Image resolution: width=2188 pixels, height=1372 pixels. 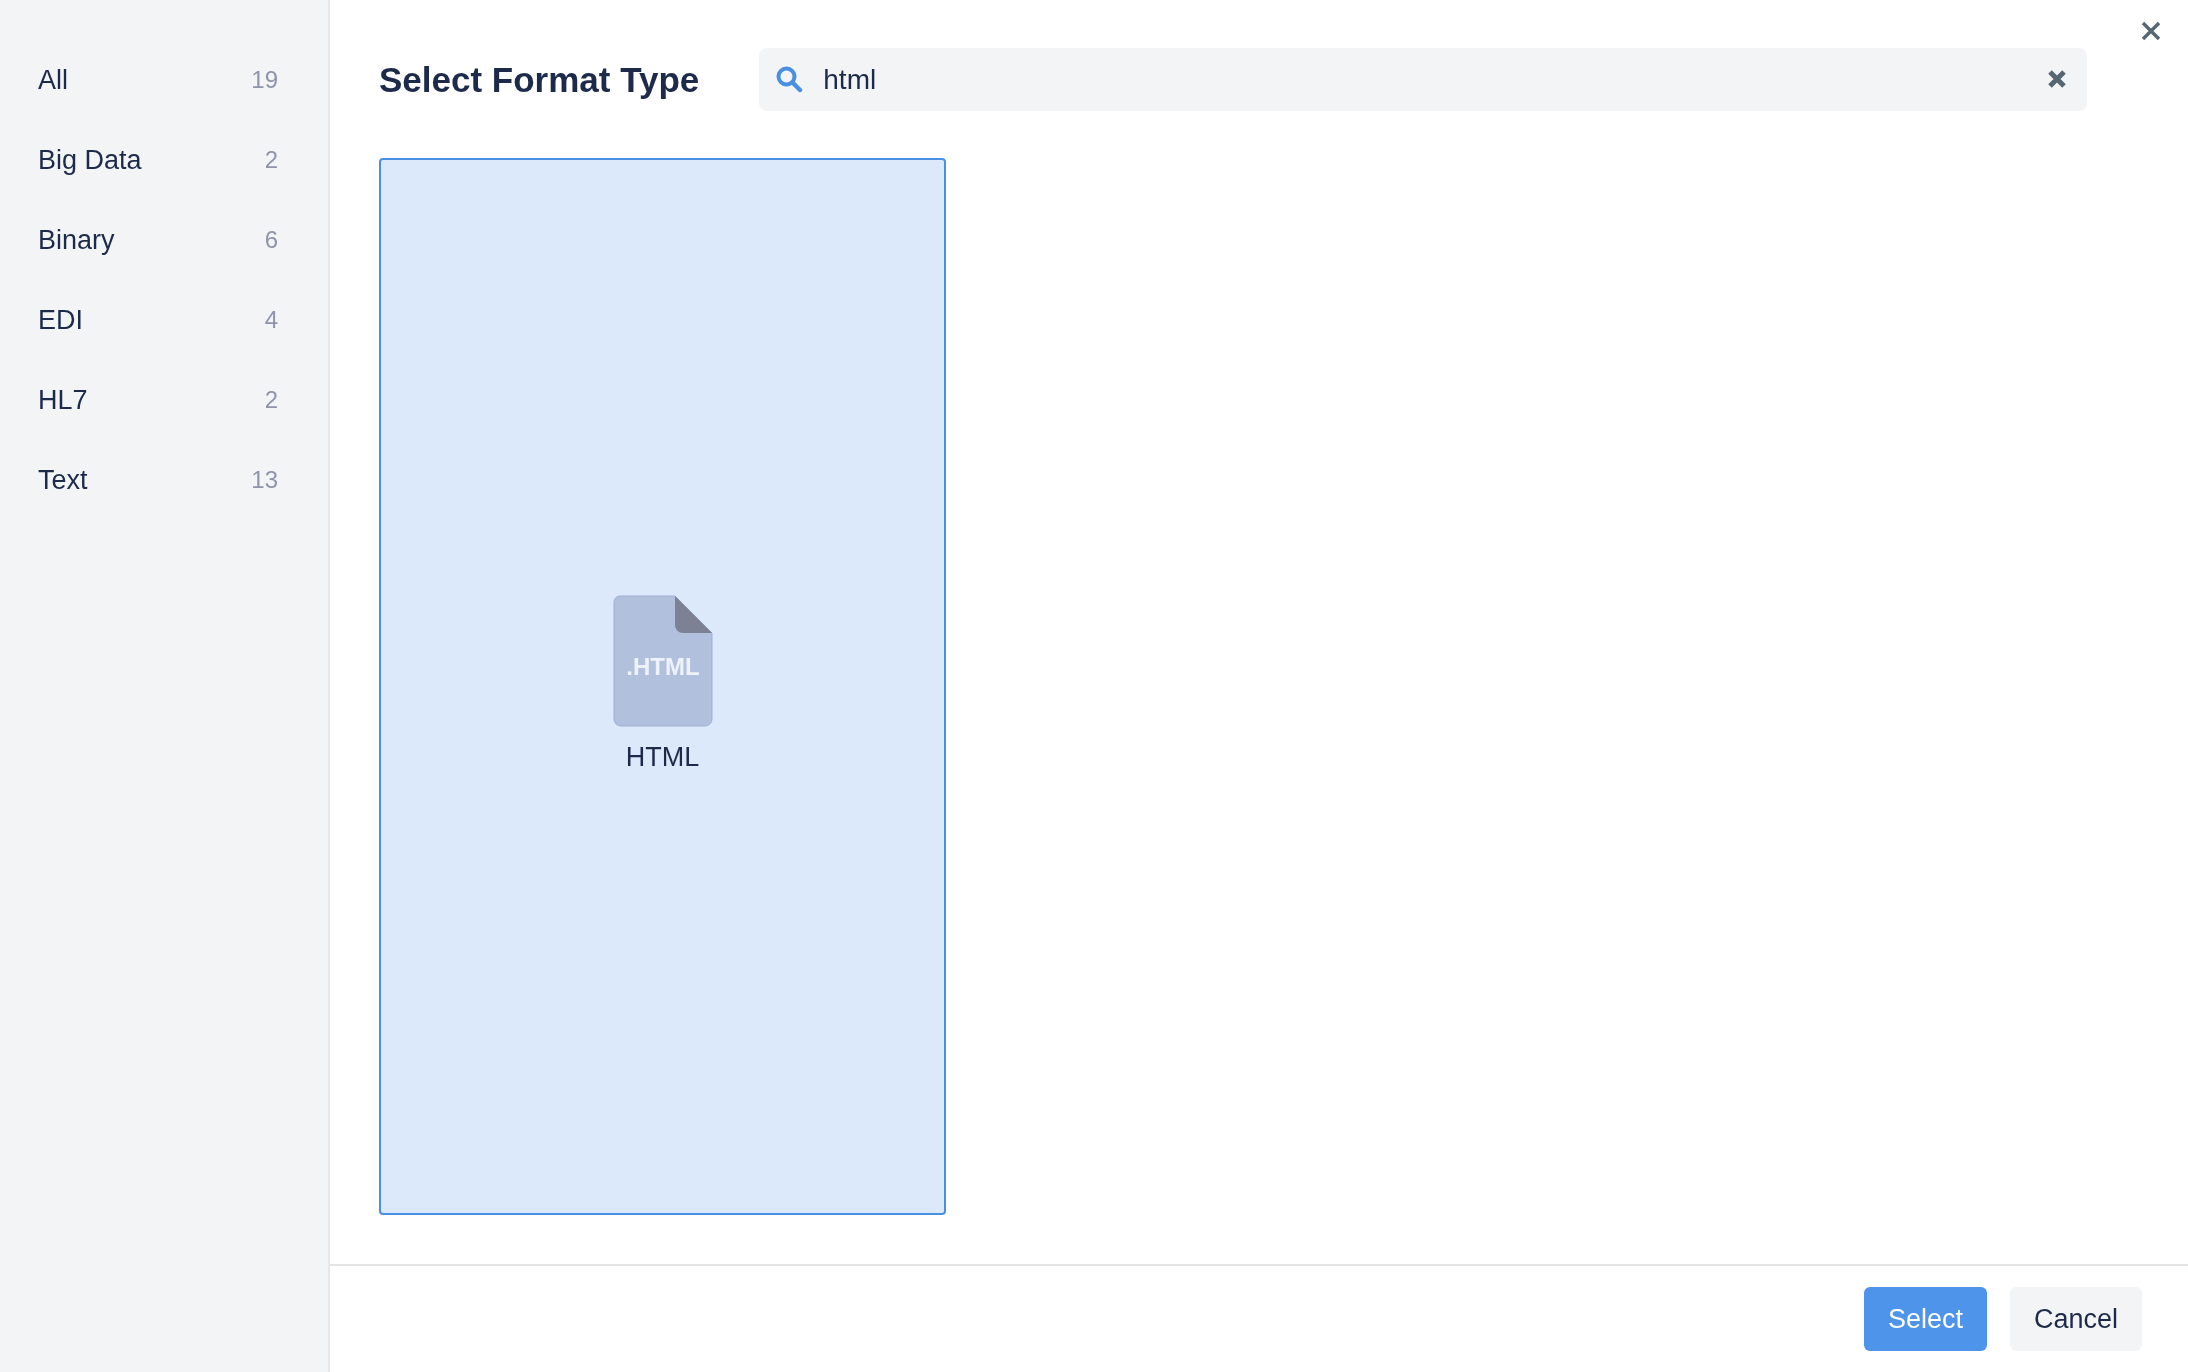 I want to click on category-count: 4, so click(x=271, y=320).